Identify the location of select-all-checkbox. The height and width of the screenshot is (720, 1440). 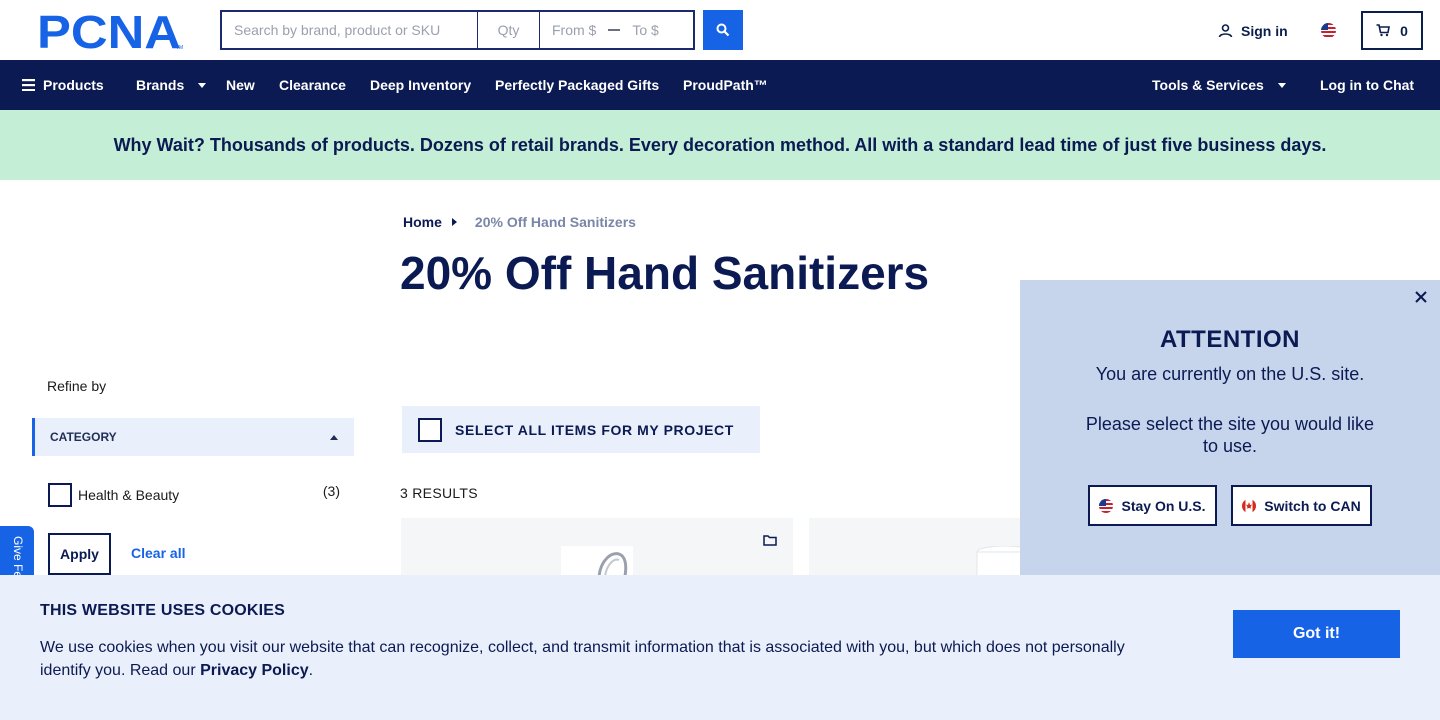
(430, 429).